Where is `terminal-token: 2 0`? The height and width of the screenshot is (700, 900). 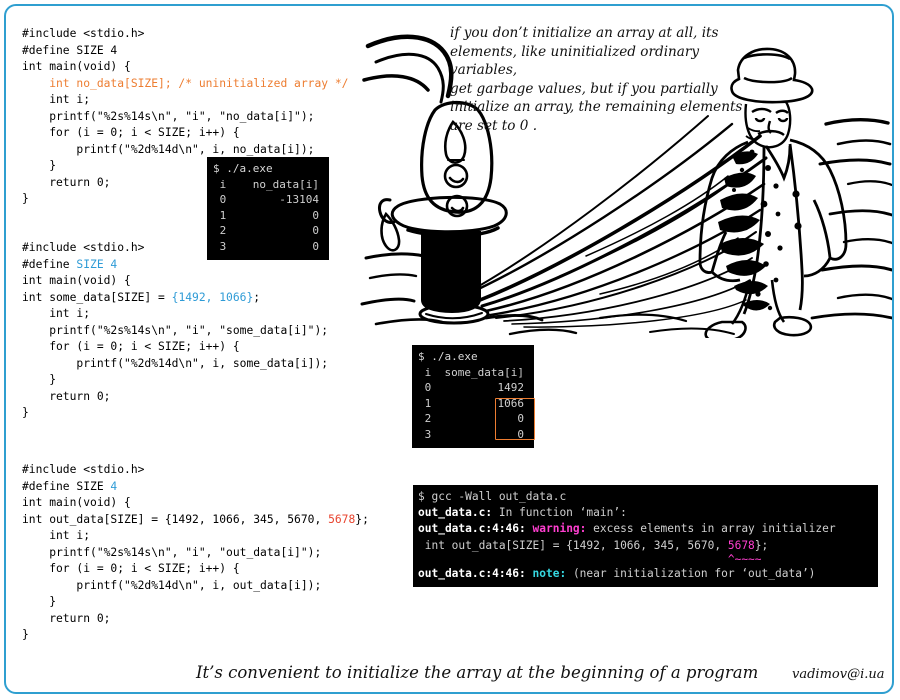
terminal-token: 2 0 is located at coordinates (266, 231).